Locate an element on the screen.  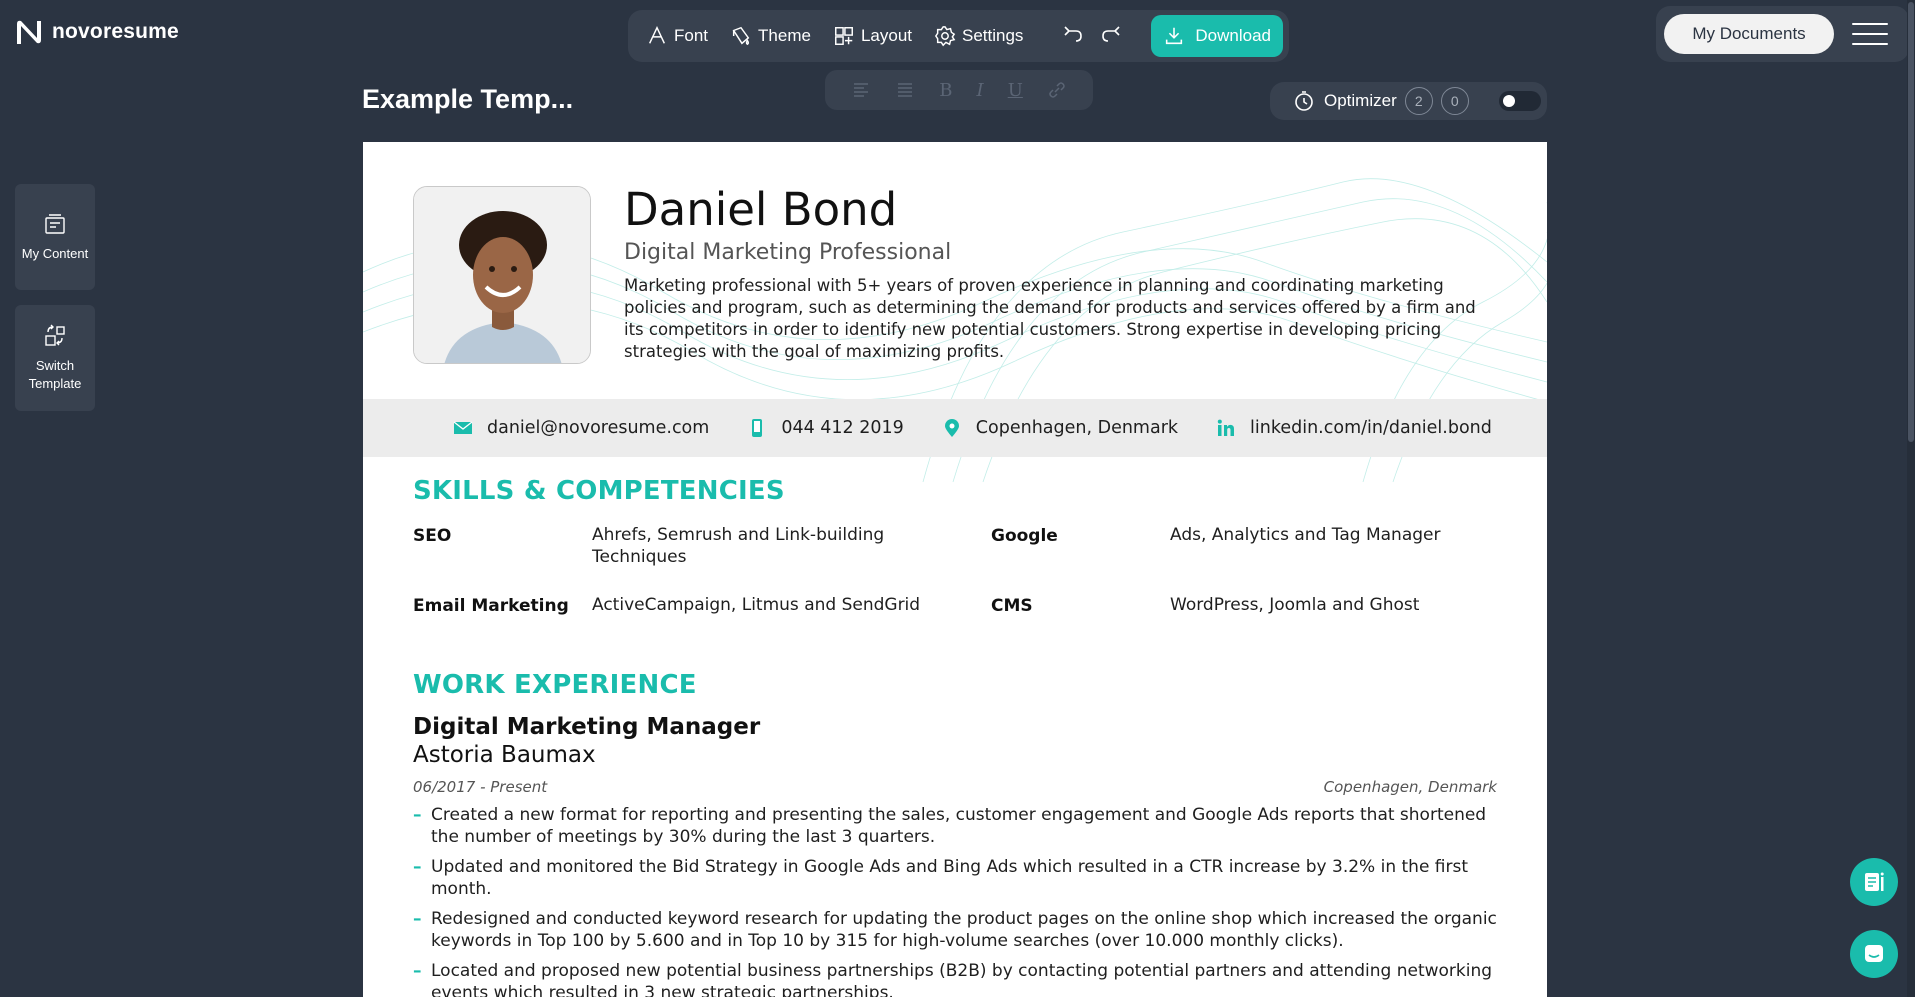
sidebar-item-label: Switch Template is located at coordinates (55, 374).